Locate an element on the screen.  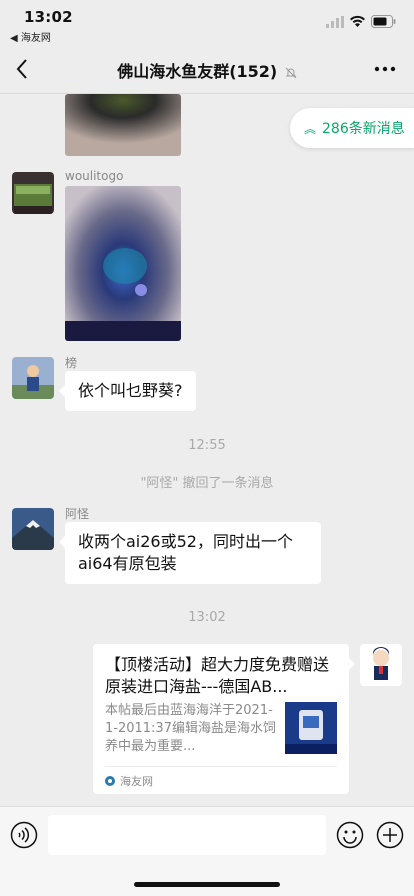
chat-header: 佛山海水鱼友群(152) is located at coordinates (207, 69).